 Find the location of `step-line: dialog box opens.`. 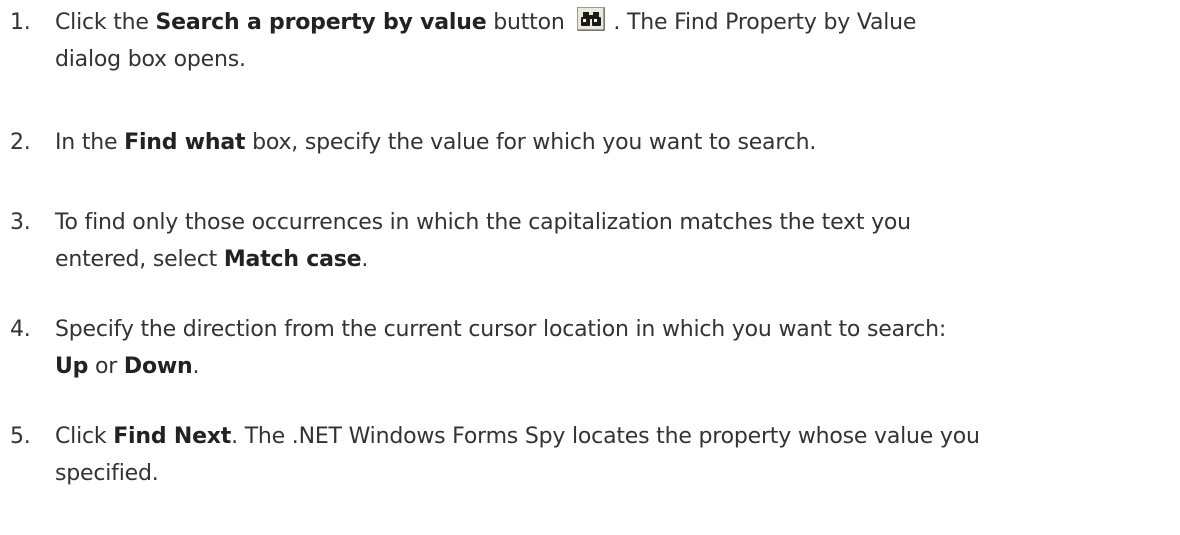

step-line: dialog box opens. is located at coordinates (150, 59).